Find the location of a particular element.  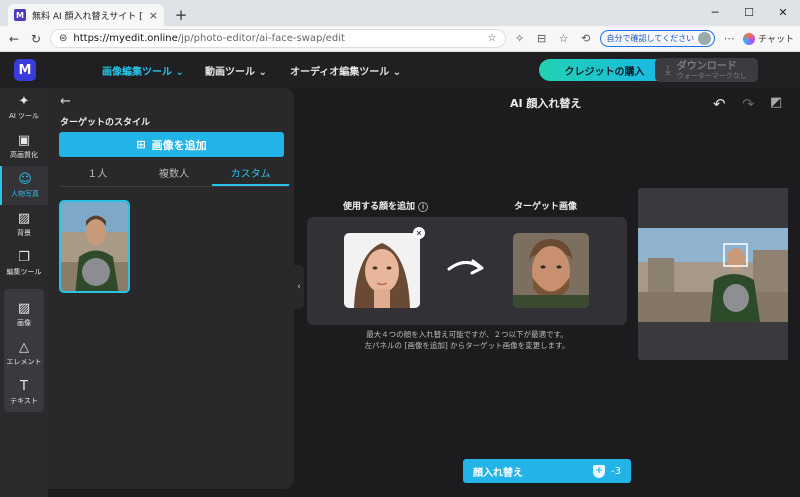

copilot-icon is located at coordinates (749, 38).